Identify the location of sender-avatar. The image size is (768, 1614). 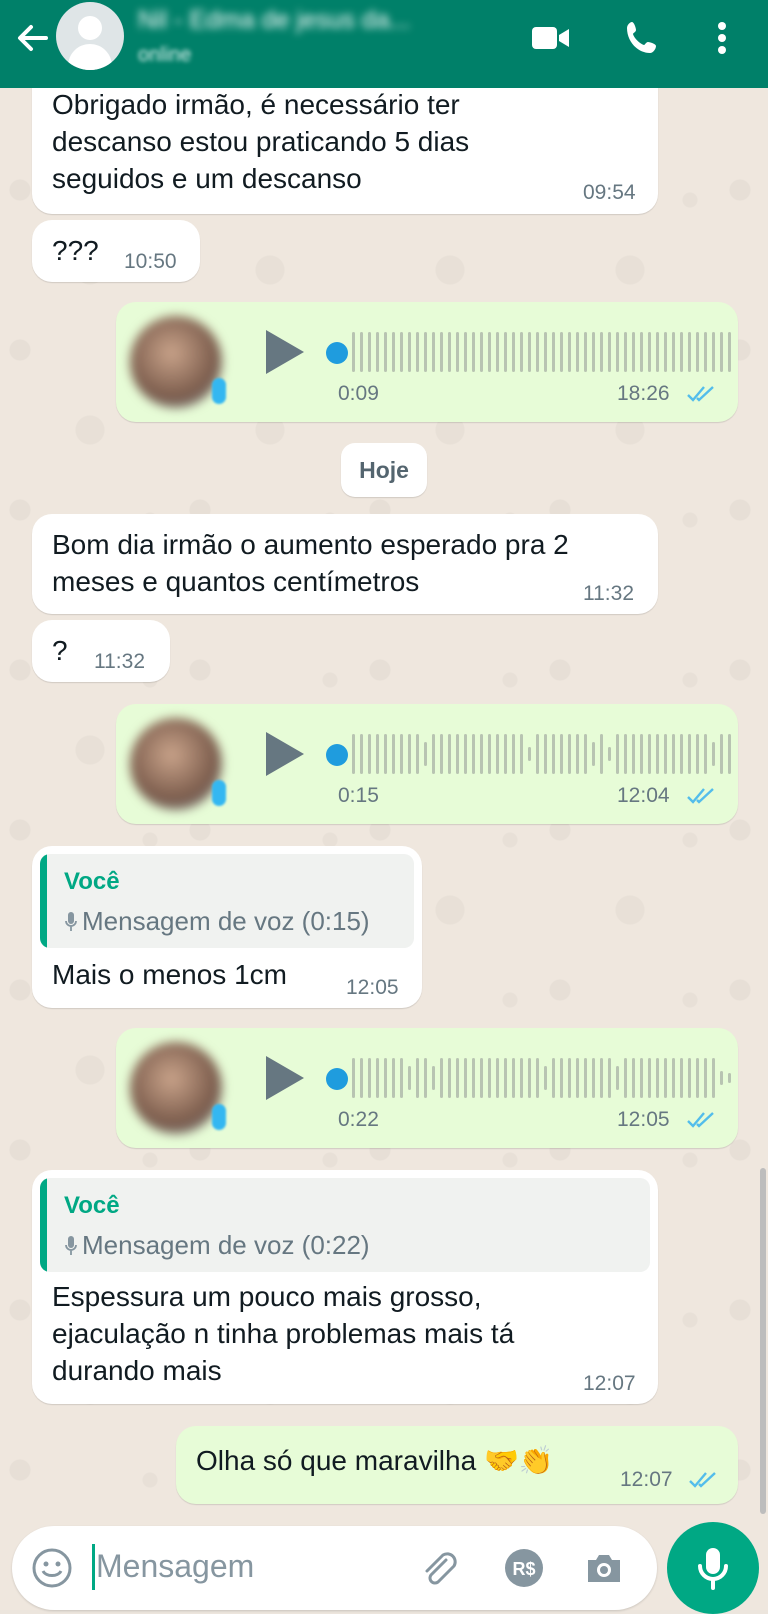
(176, 1088).